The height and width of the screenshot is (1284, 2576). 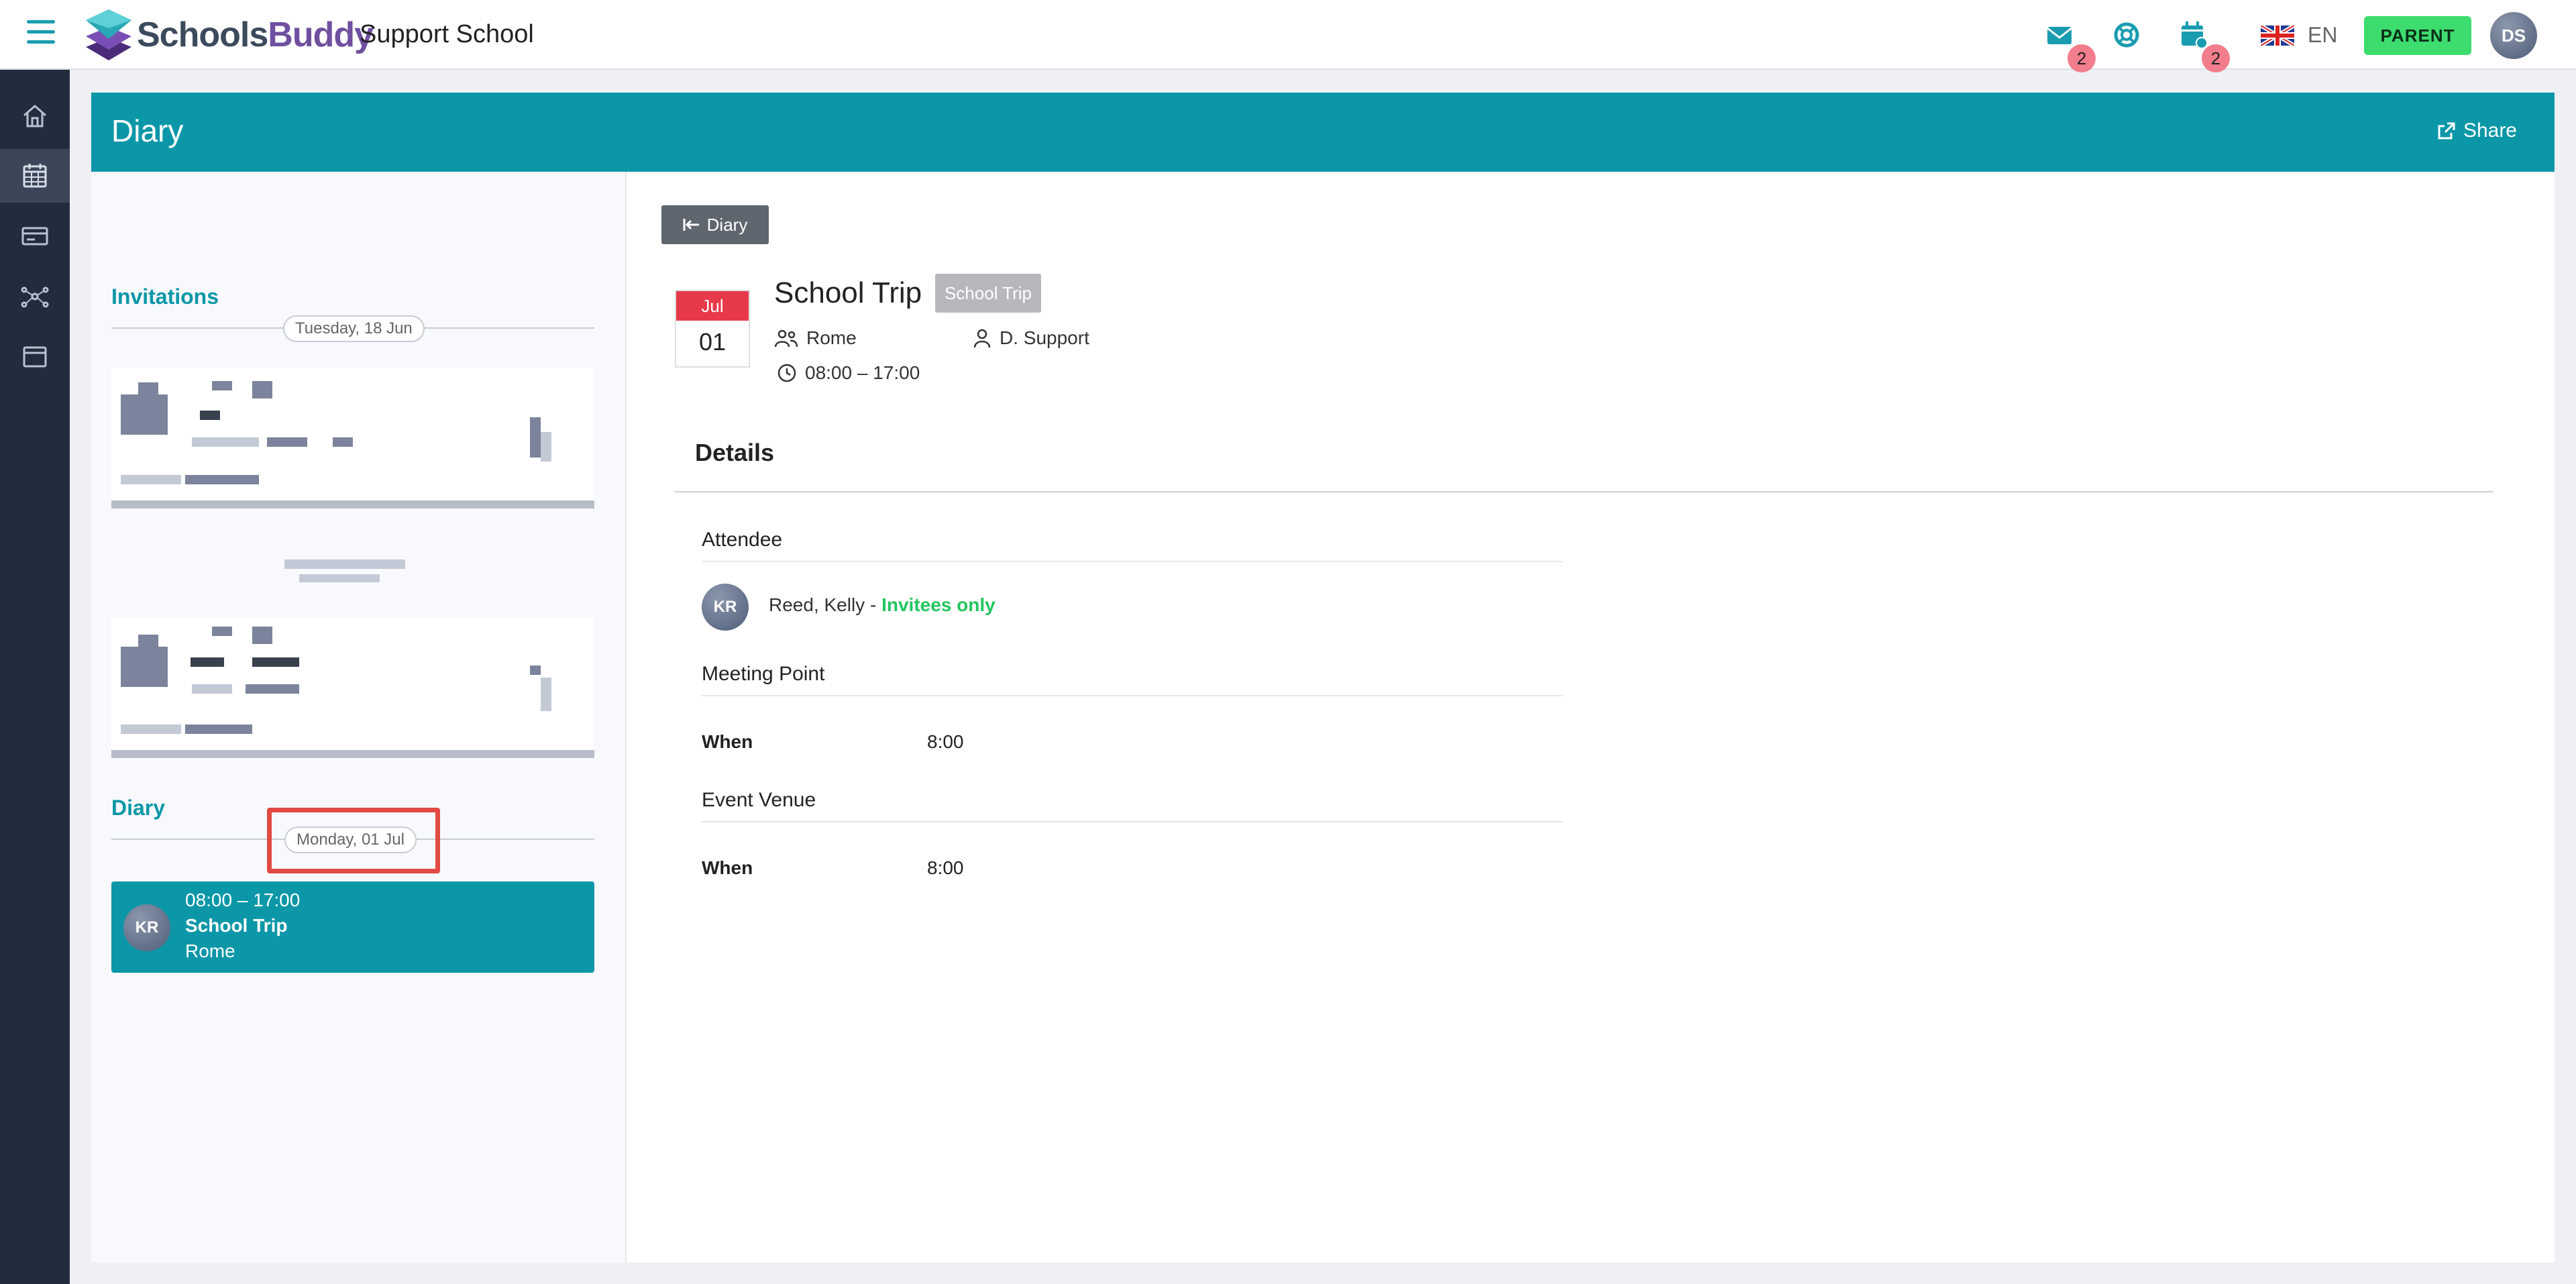 What do you see at coordinates (210, 951) in the screenshot?
I see `event-location: Rome` at bounding box center [210, 951].